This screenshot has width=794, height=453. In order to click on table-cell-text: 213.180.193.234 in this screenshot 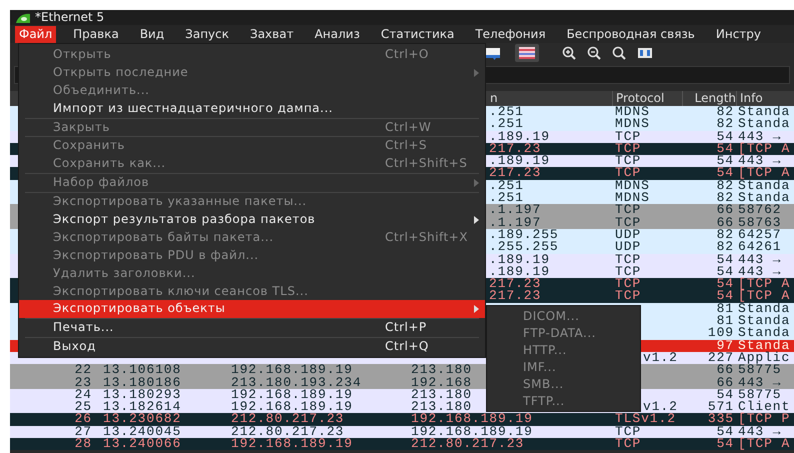, I will do `click(296, 382)`.